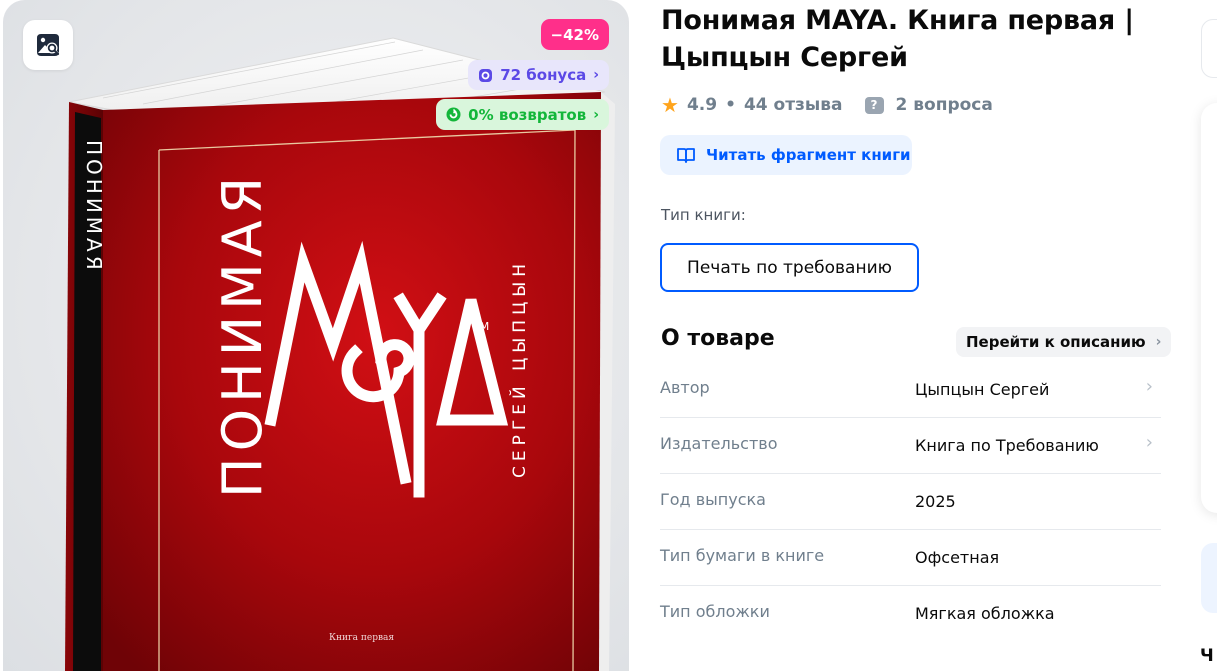  I want to click on bonus-badge: 72 бонуса ›, so click(538, 75).